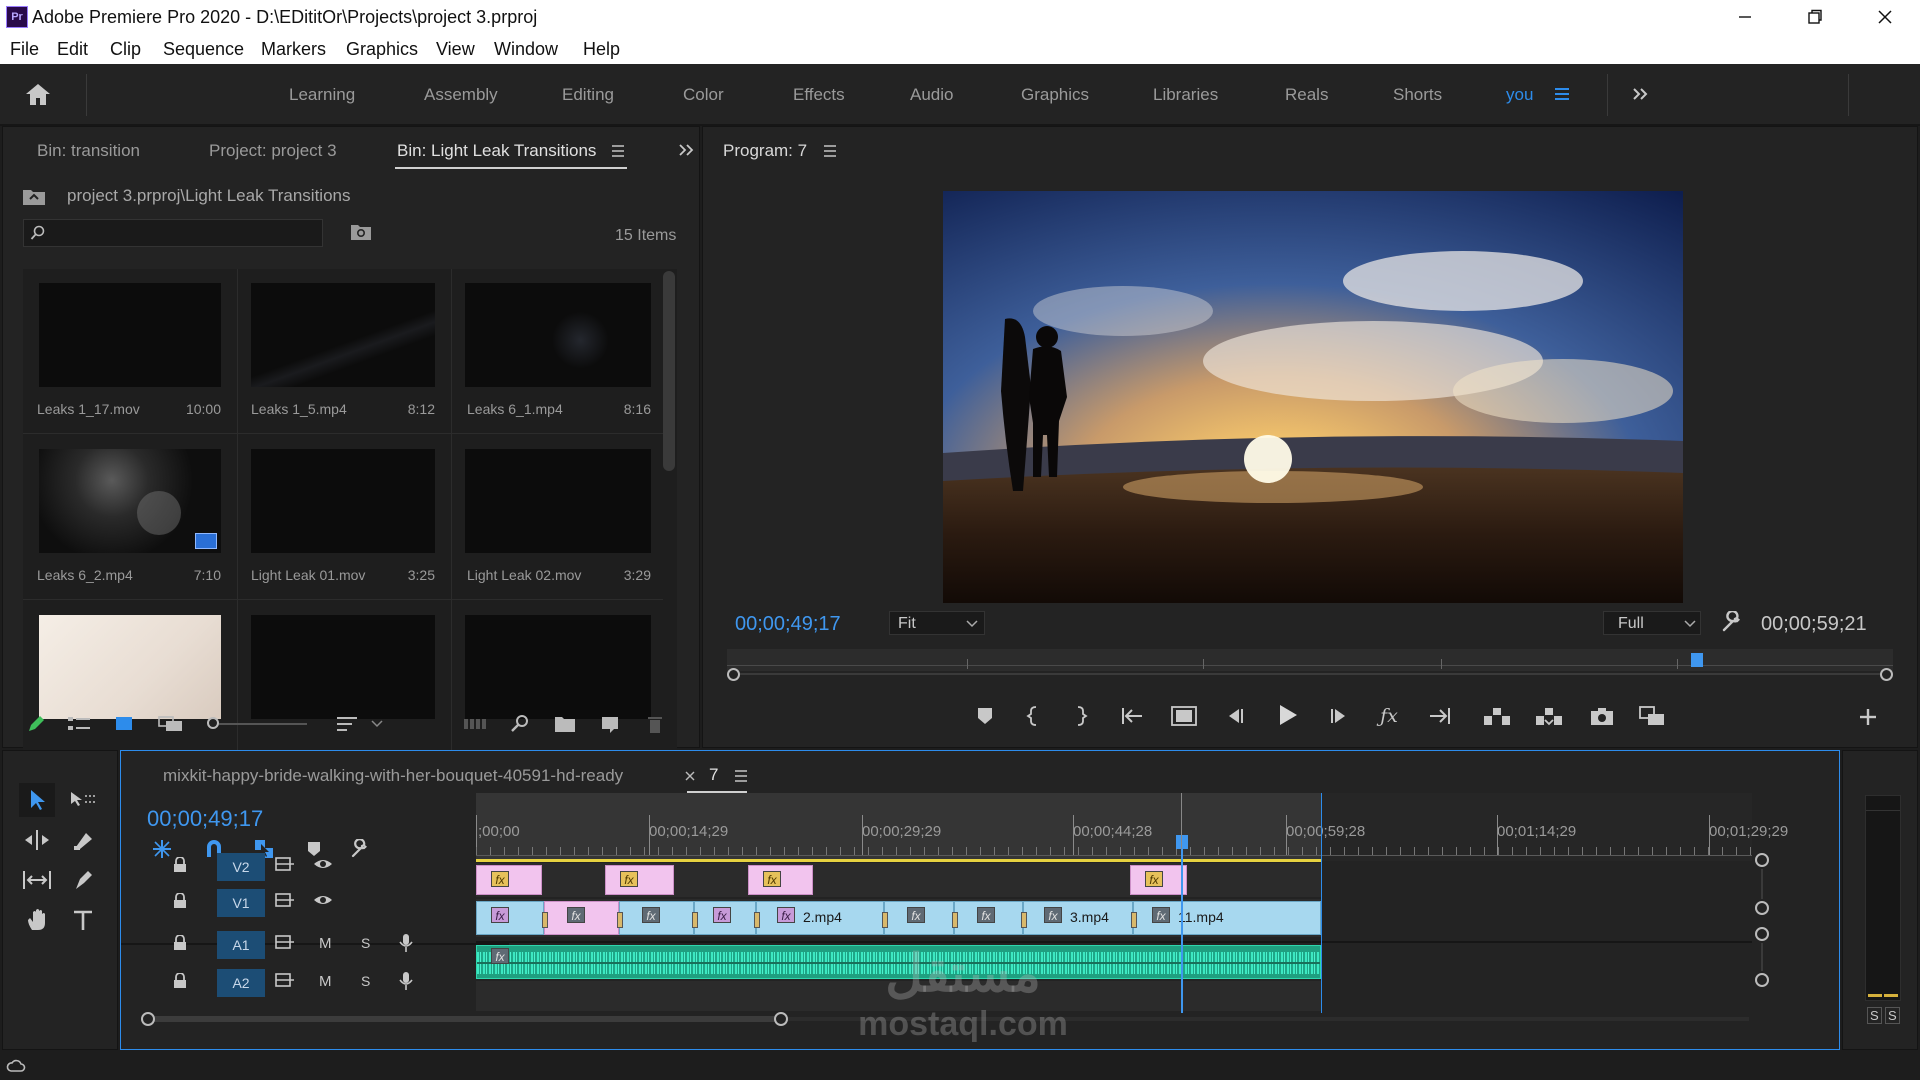 This screenshot has height=1080, width=1920. What do you see at coordinates (931, 95) in the screenshot?
I see `workspace-tab-audio: Audio` at bounding box center [931, 95].